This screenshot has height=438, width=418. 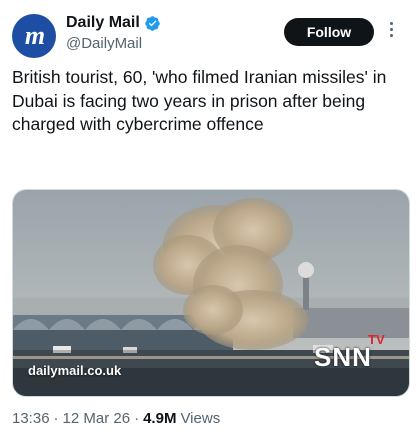 What do you see at coordinates (391, 29) in the screenshot?
I see `more-options-icon` at bounding box center [391, 29].